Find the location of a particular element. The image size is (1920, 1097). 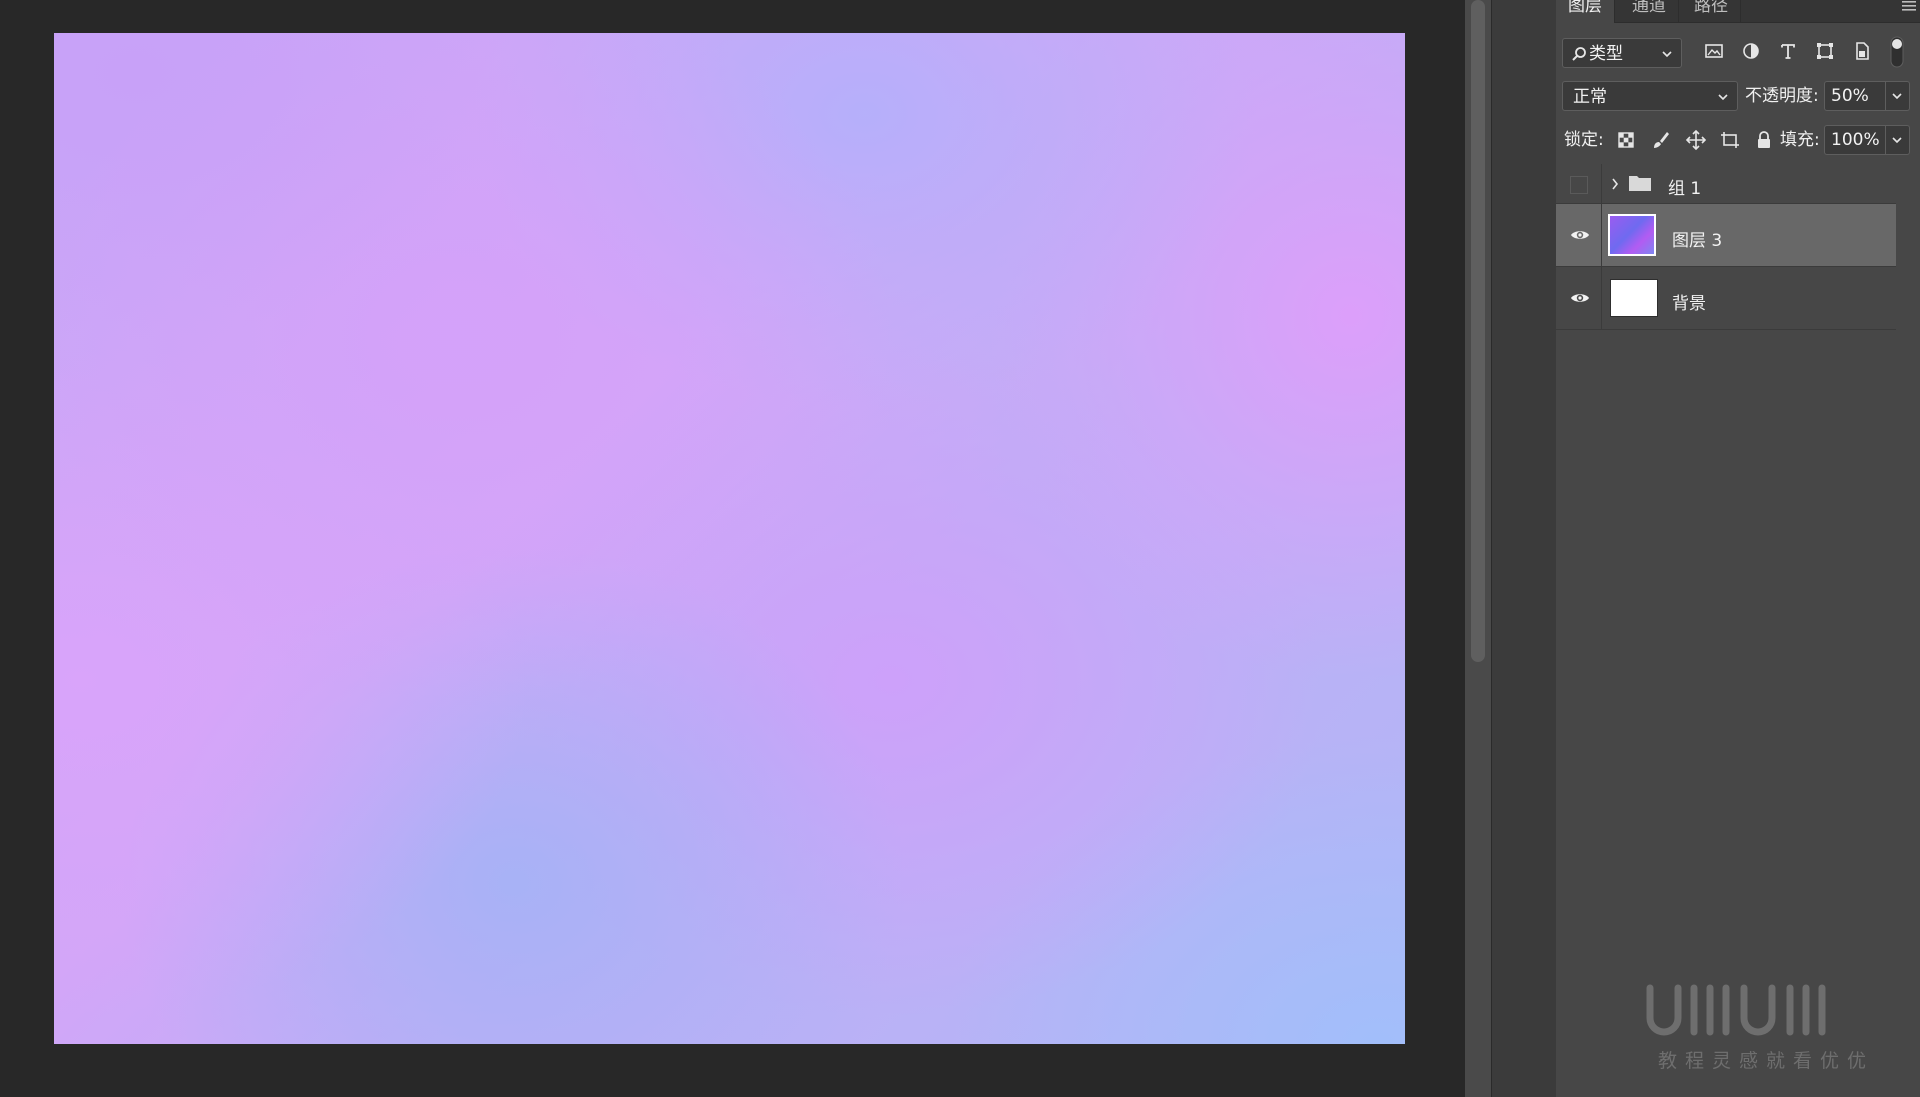

layer-name: 图层 3 is located at coordinates (1697, 241).